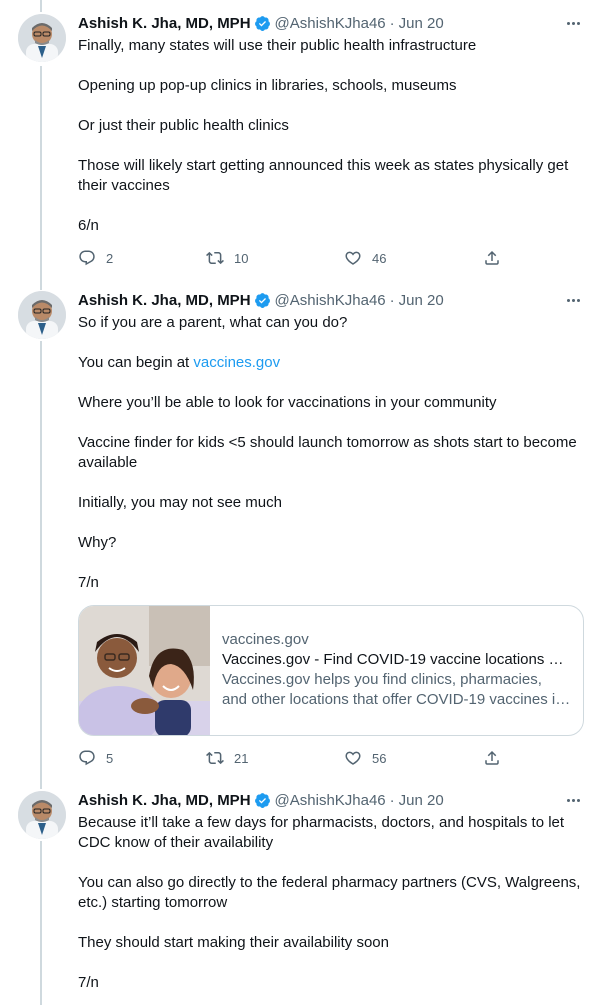  Describe the element at coordinates (110, 758) in the screenshot. I see `reply-count: 5` at that location.